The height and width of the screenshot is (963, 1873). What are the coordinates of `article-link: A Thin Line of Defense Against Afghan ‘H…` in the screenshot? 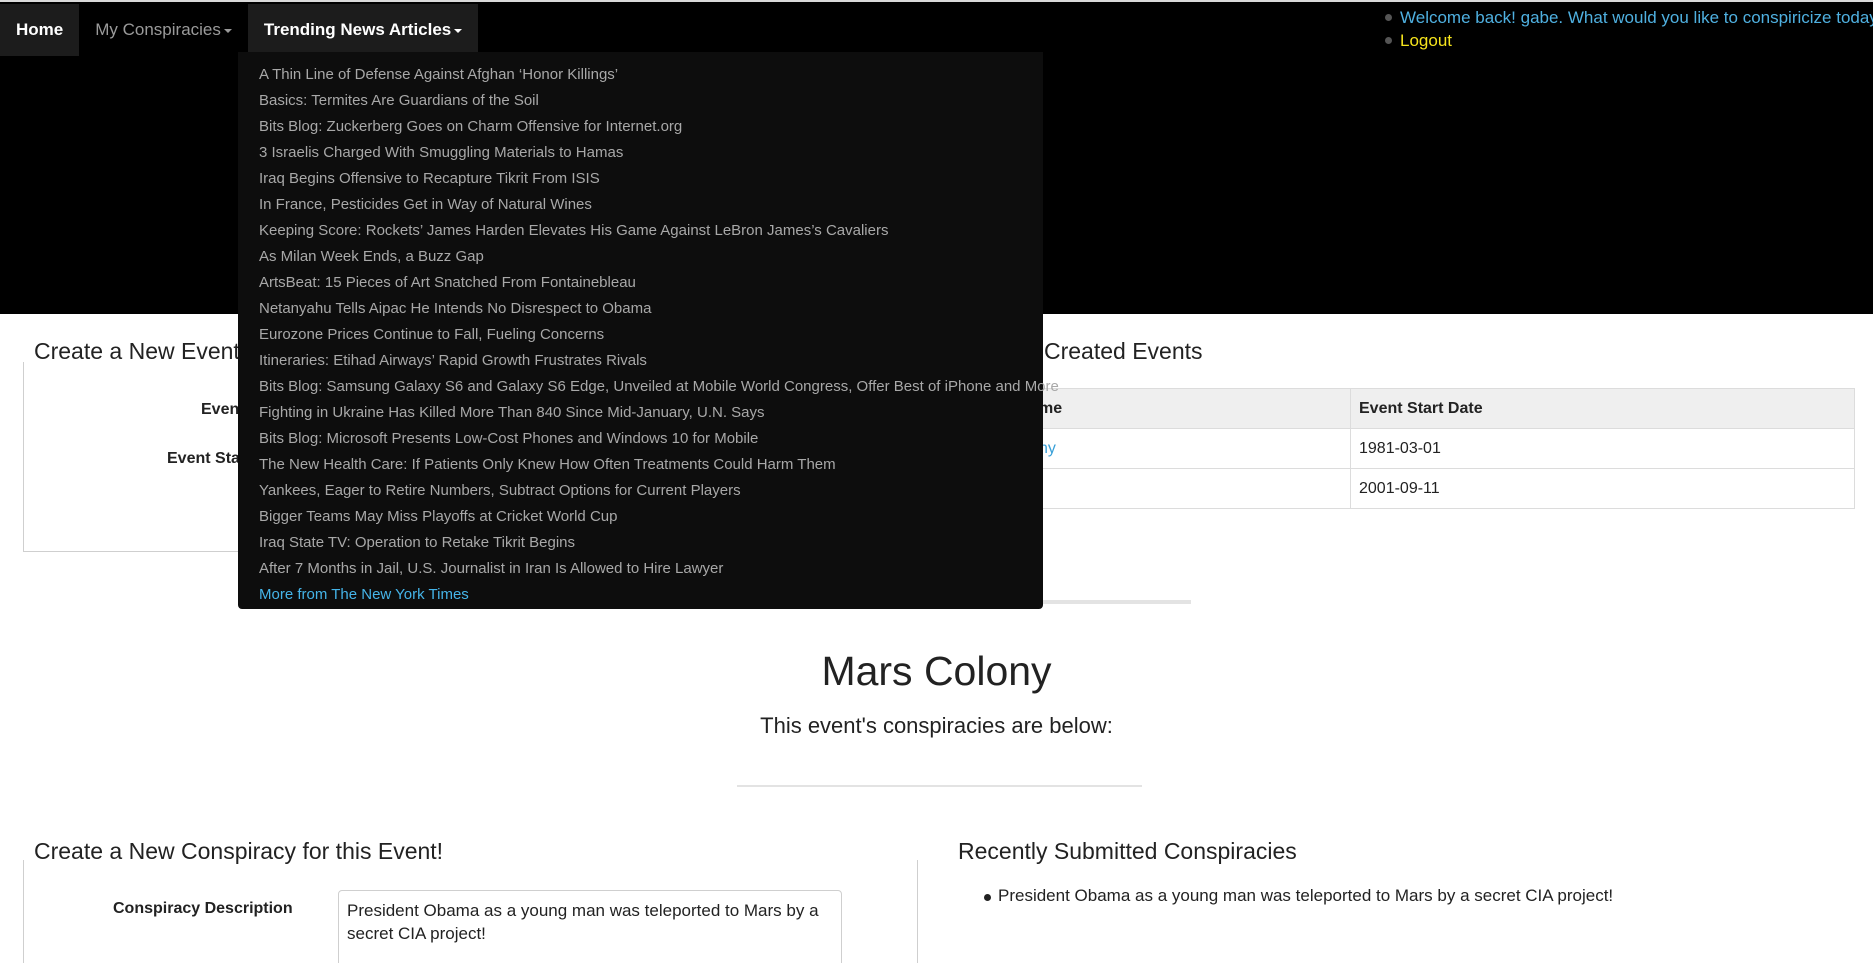 It's located at (640, 75).